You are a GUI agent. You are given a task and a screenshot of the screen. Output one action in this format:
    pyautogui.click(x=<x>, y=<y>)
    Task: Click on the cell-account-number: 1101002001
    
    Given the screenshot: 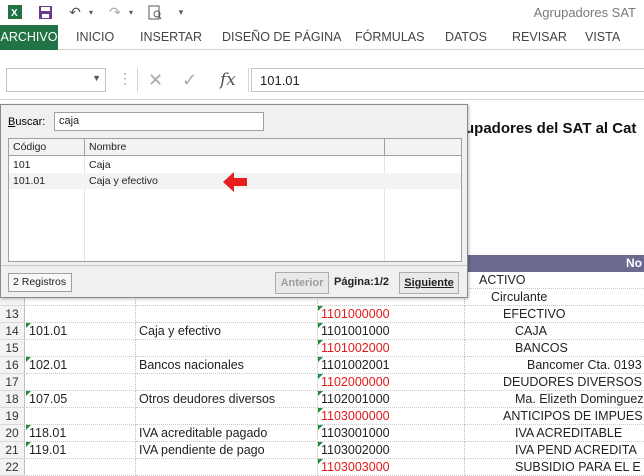 What is the action you would take?
    pyautogui.click(x=391, y=365)
    